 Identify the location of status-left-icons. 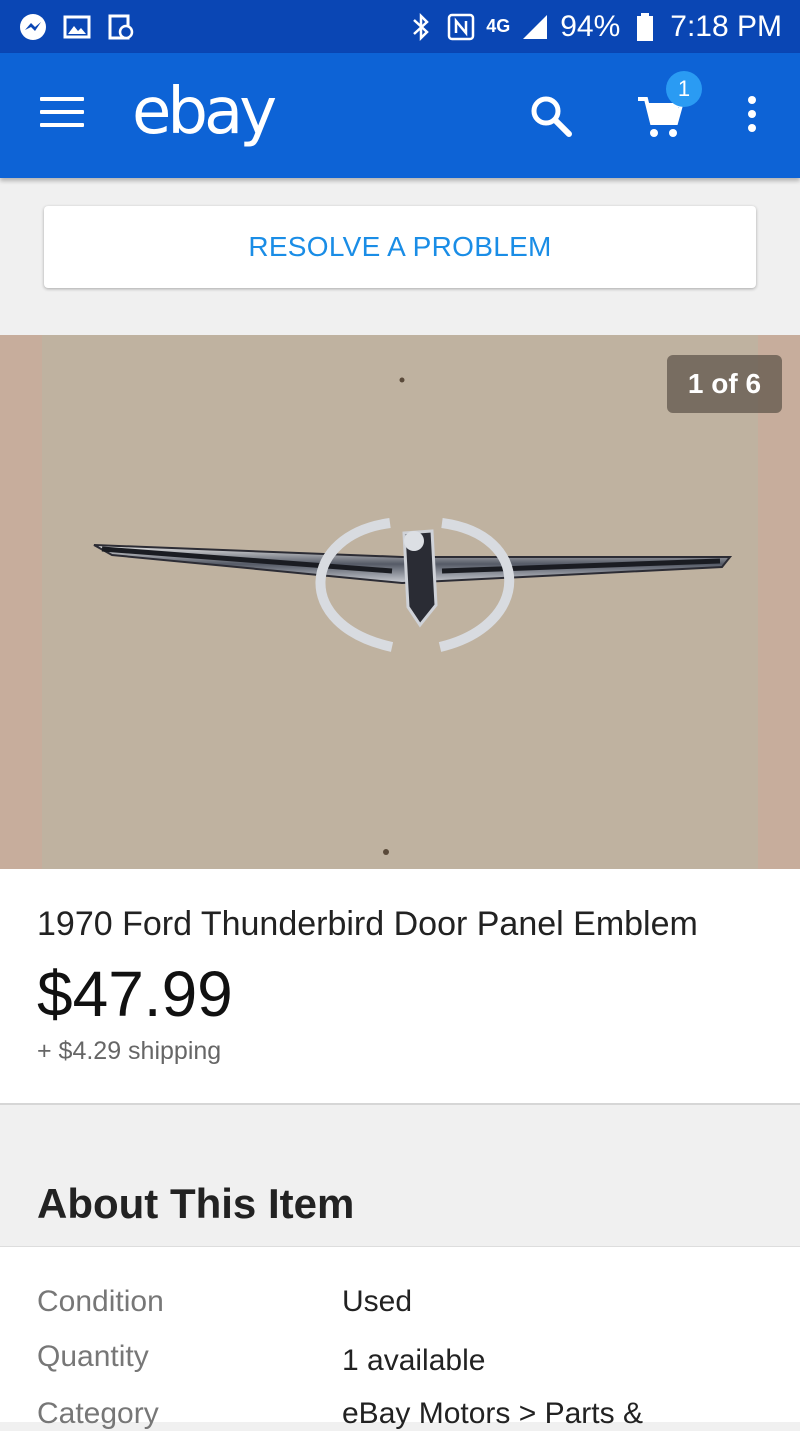
(77, 27).